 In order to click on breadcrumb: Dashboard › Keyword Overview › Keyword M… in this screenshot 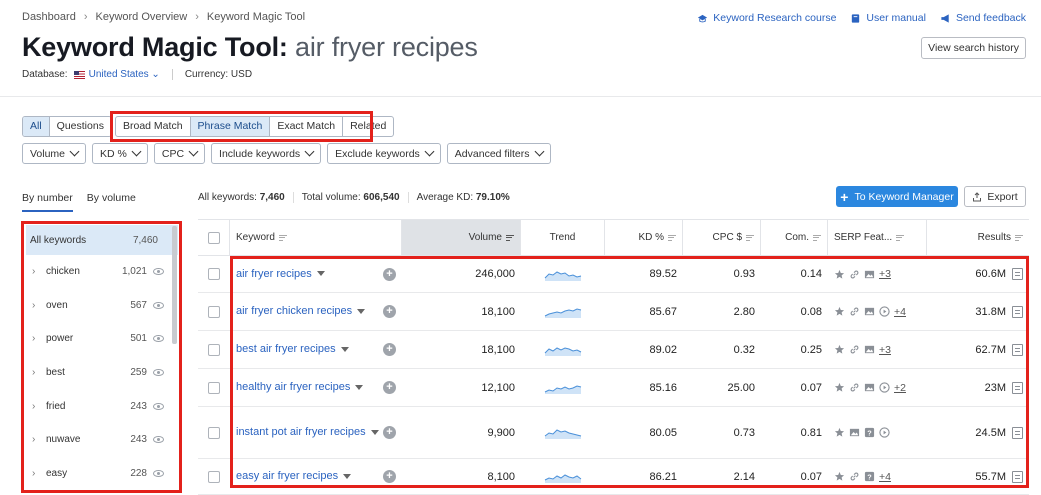, I will do `click(163, 17)`.